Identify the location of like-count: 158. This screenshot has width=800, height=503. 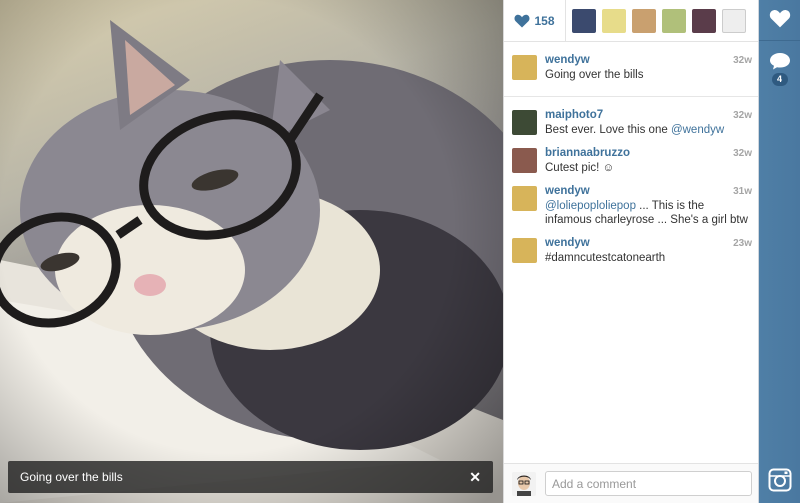
(544, 20).